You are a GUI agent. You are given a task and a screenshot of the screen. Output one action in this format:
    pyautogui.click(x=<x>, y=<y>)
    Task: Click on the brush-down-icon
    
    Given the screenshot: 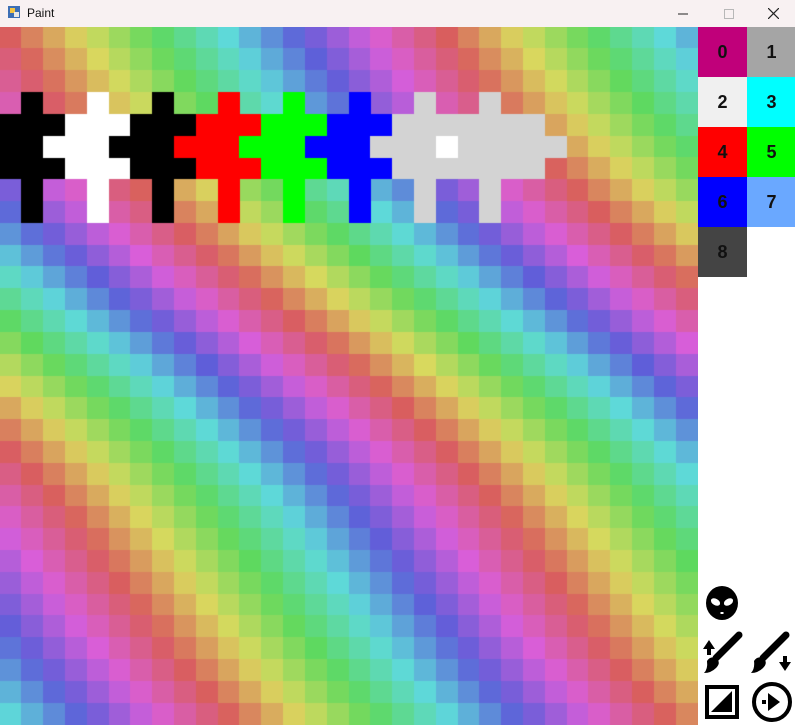 What is the action you would take?
    pyautogui.click(x=772, y=653)
    